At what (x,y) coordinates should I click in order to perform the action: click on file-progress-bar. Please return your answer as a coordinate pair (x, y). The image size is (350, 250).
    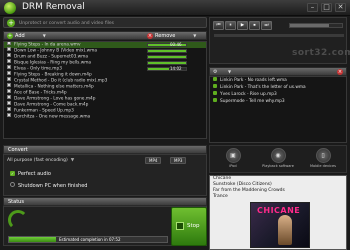
    Looking at the image, I should click on (167, 51).